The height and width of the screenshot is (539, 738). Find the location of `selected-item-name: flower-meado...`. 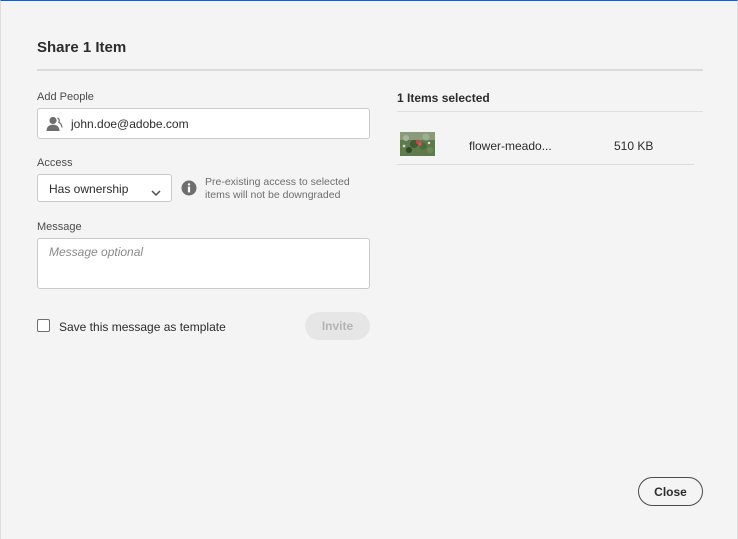

selected-item-name: flower-meado... is located at coordinates (510, 146).